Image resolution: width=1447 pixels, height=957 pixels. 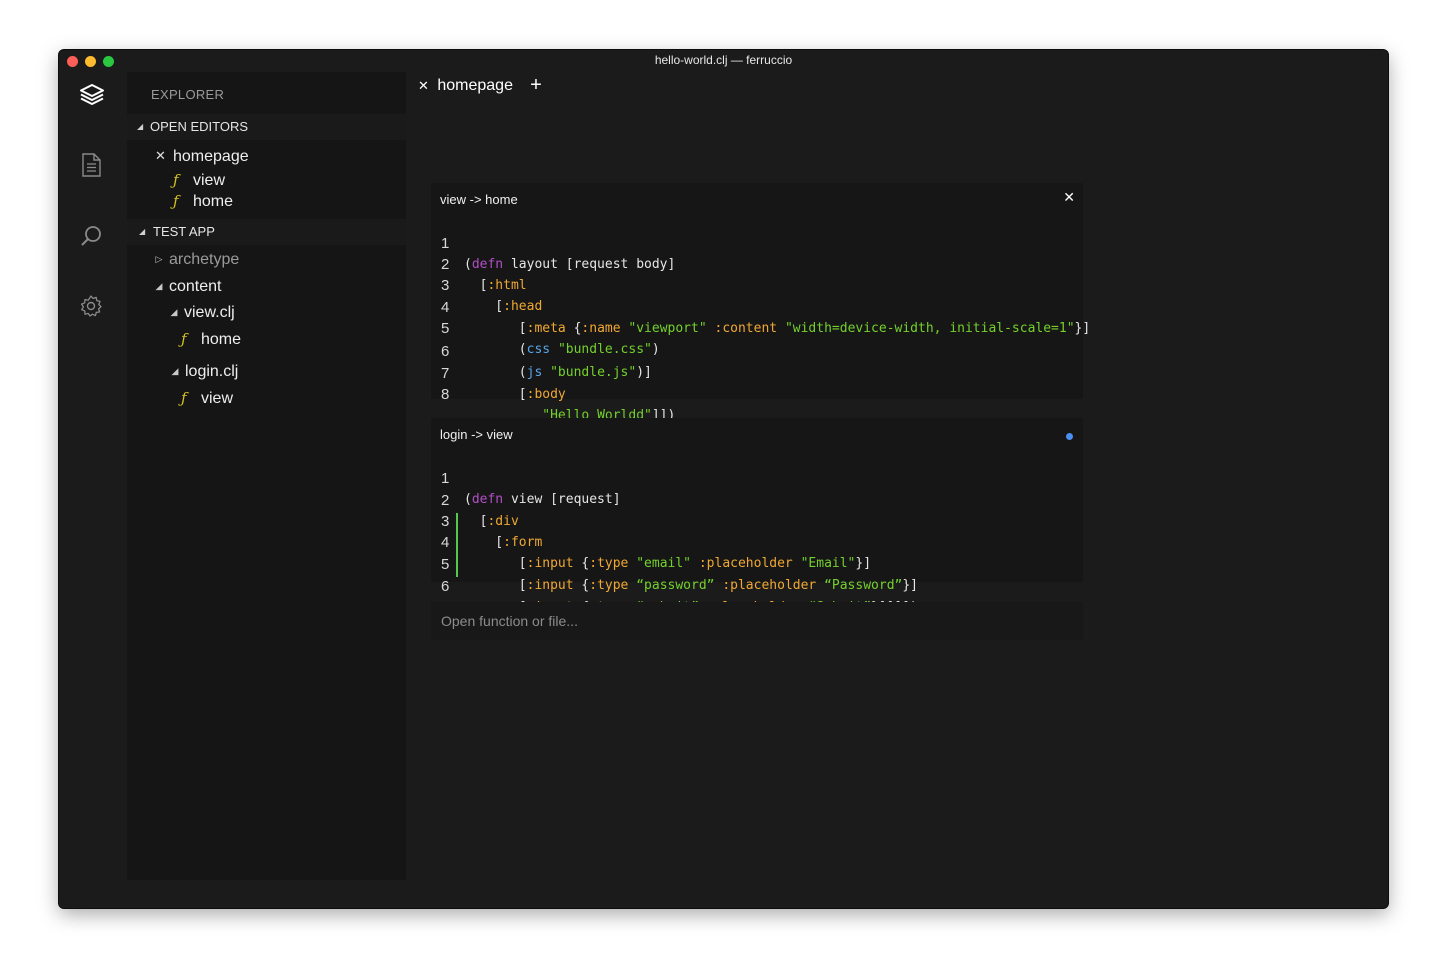 I want to click on open-editor-function-home: ƒ home, so click(x=203, y=201).